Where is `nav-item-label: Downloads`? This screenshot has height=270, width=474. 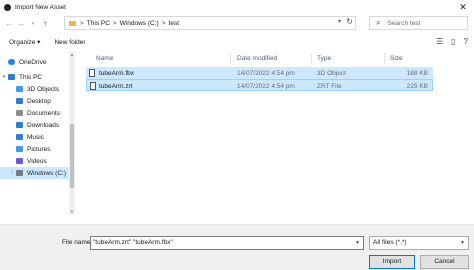
nav-item-label: Downloads is located at coordinates (43, 125).